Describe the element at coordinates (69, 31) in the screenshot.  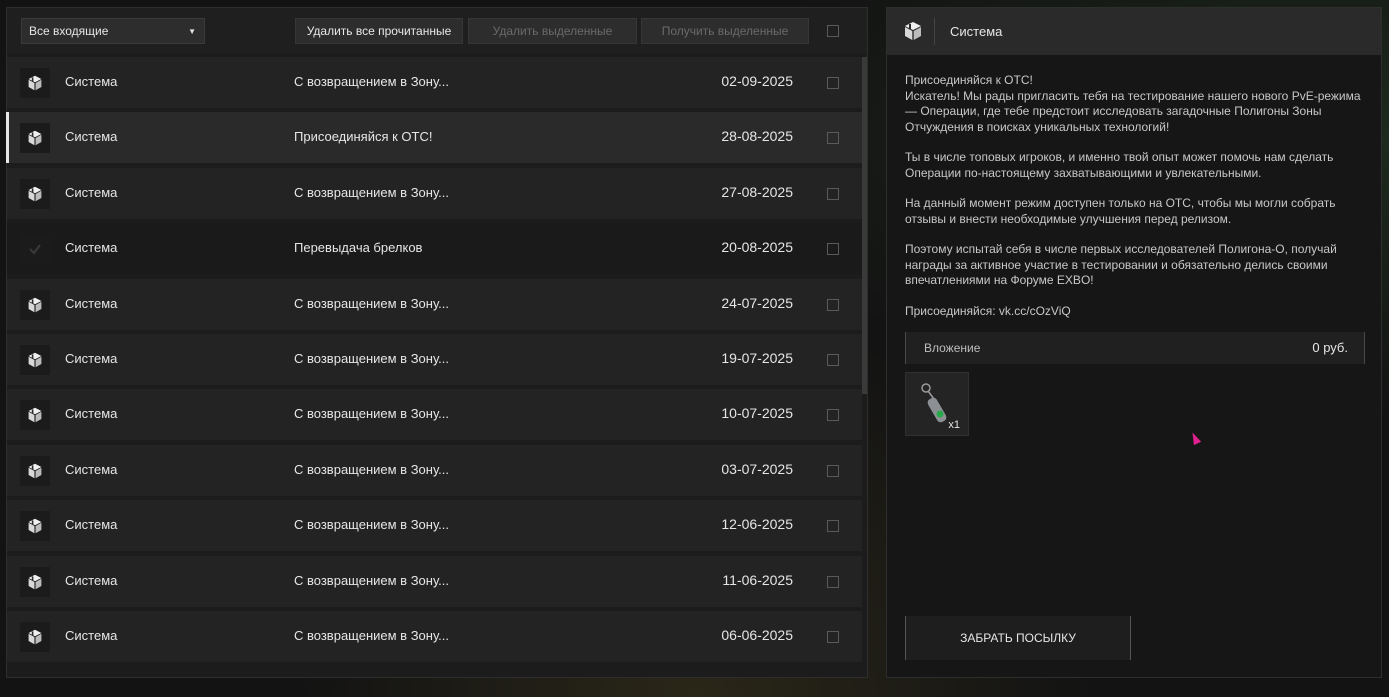
I see `filter-select-value: Все входящие` at that location.